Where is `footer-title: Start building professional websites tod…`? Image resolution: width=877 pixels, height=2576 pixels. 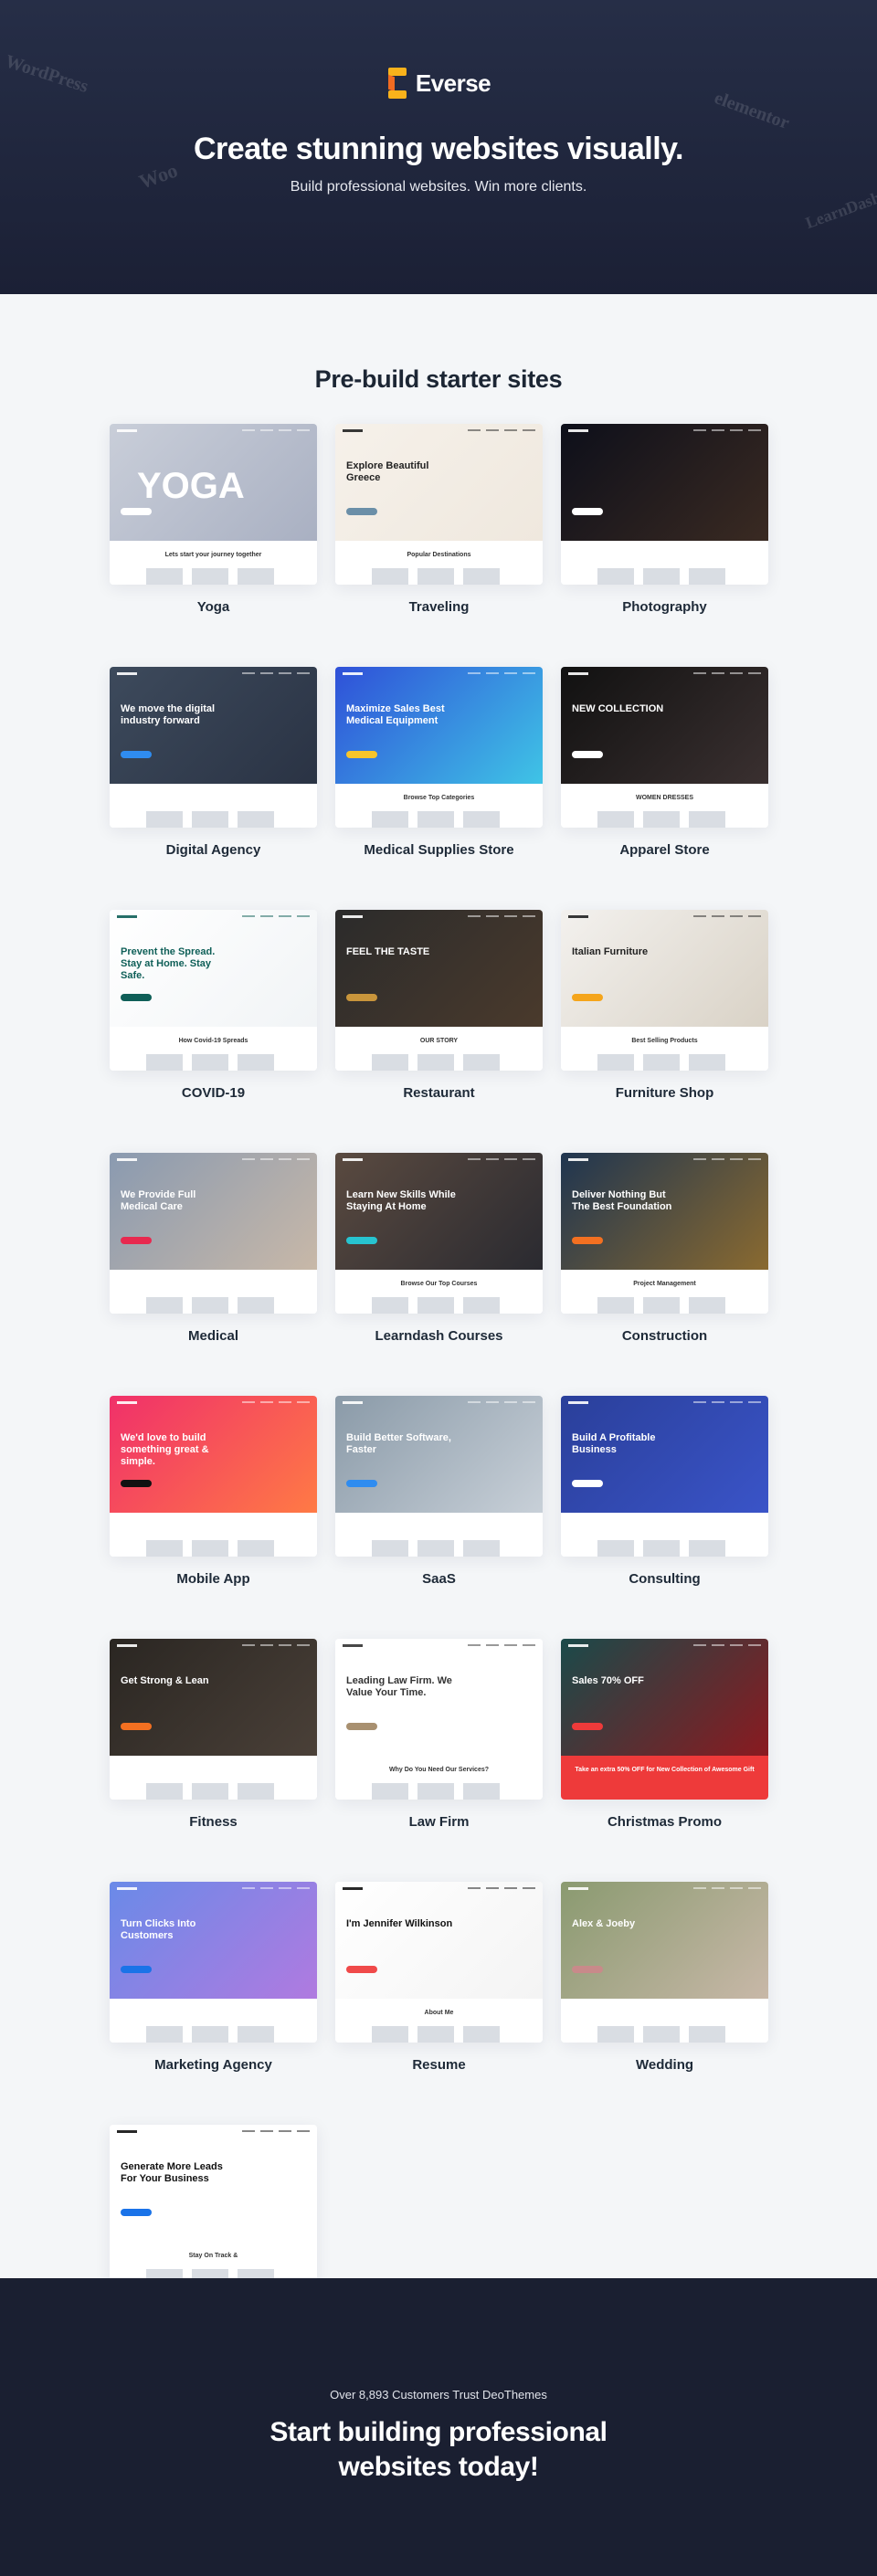 footer-title: Start building professional websites tod… is located at coordinates (438, 2449).